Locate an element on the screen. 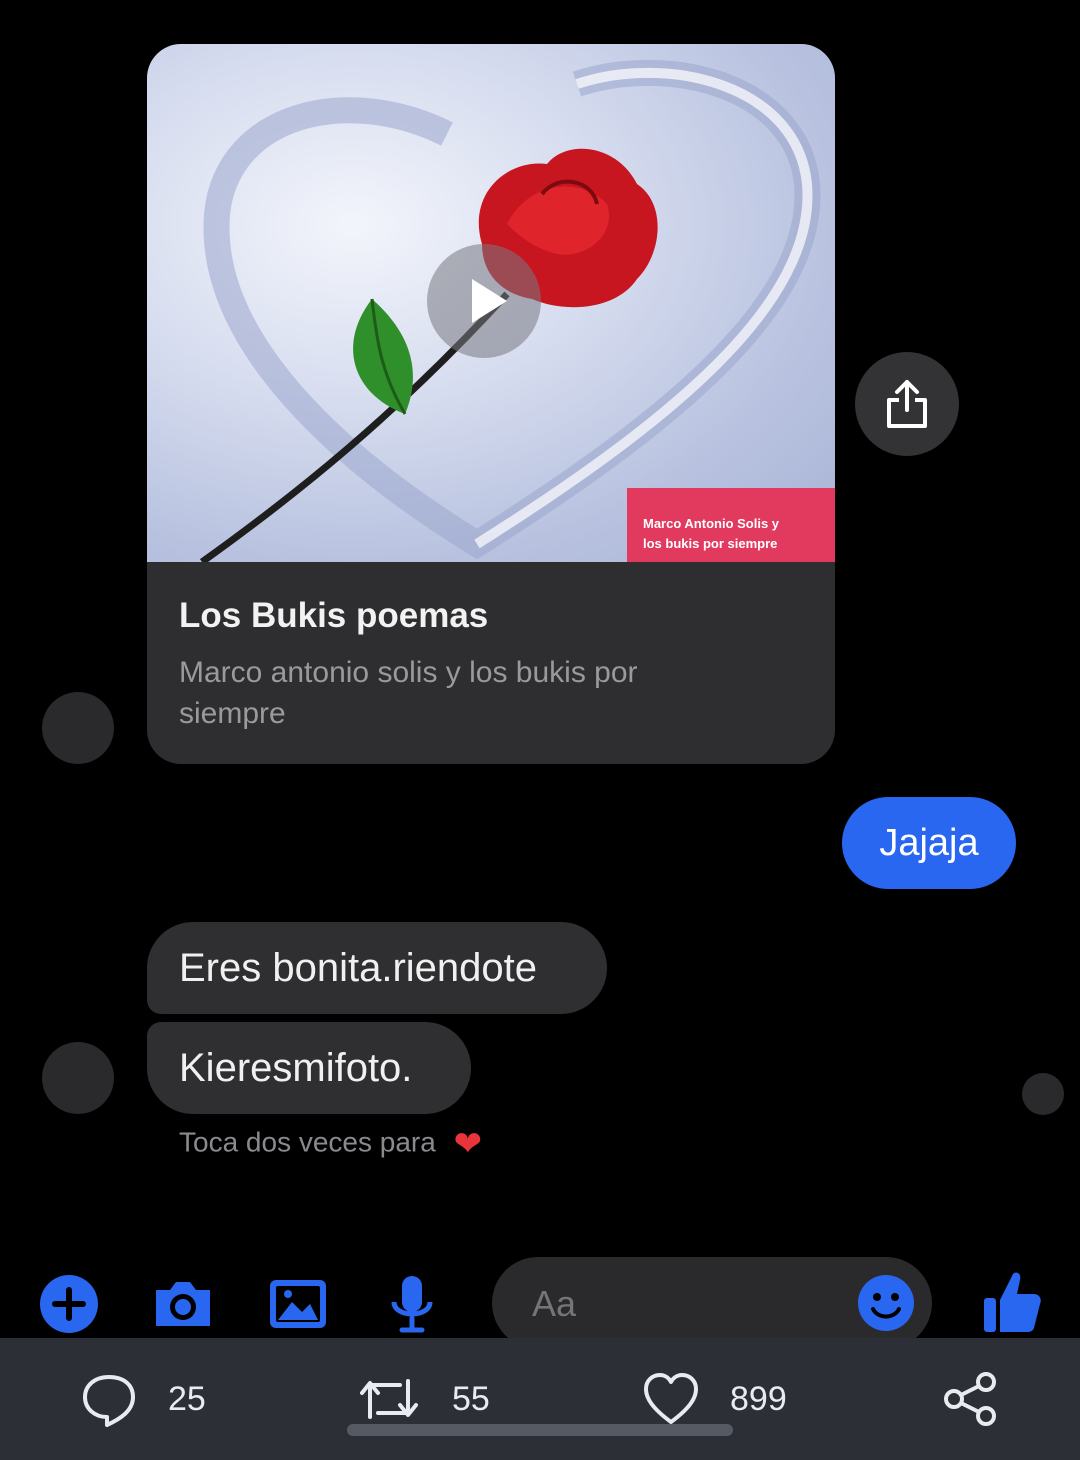  retweet-count: 55 is located at coordinates (471, 1398).